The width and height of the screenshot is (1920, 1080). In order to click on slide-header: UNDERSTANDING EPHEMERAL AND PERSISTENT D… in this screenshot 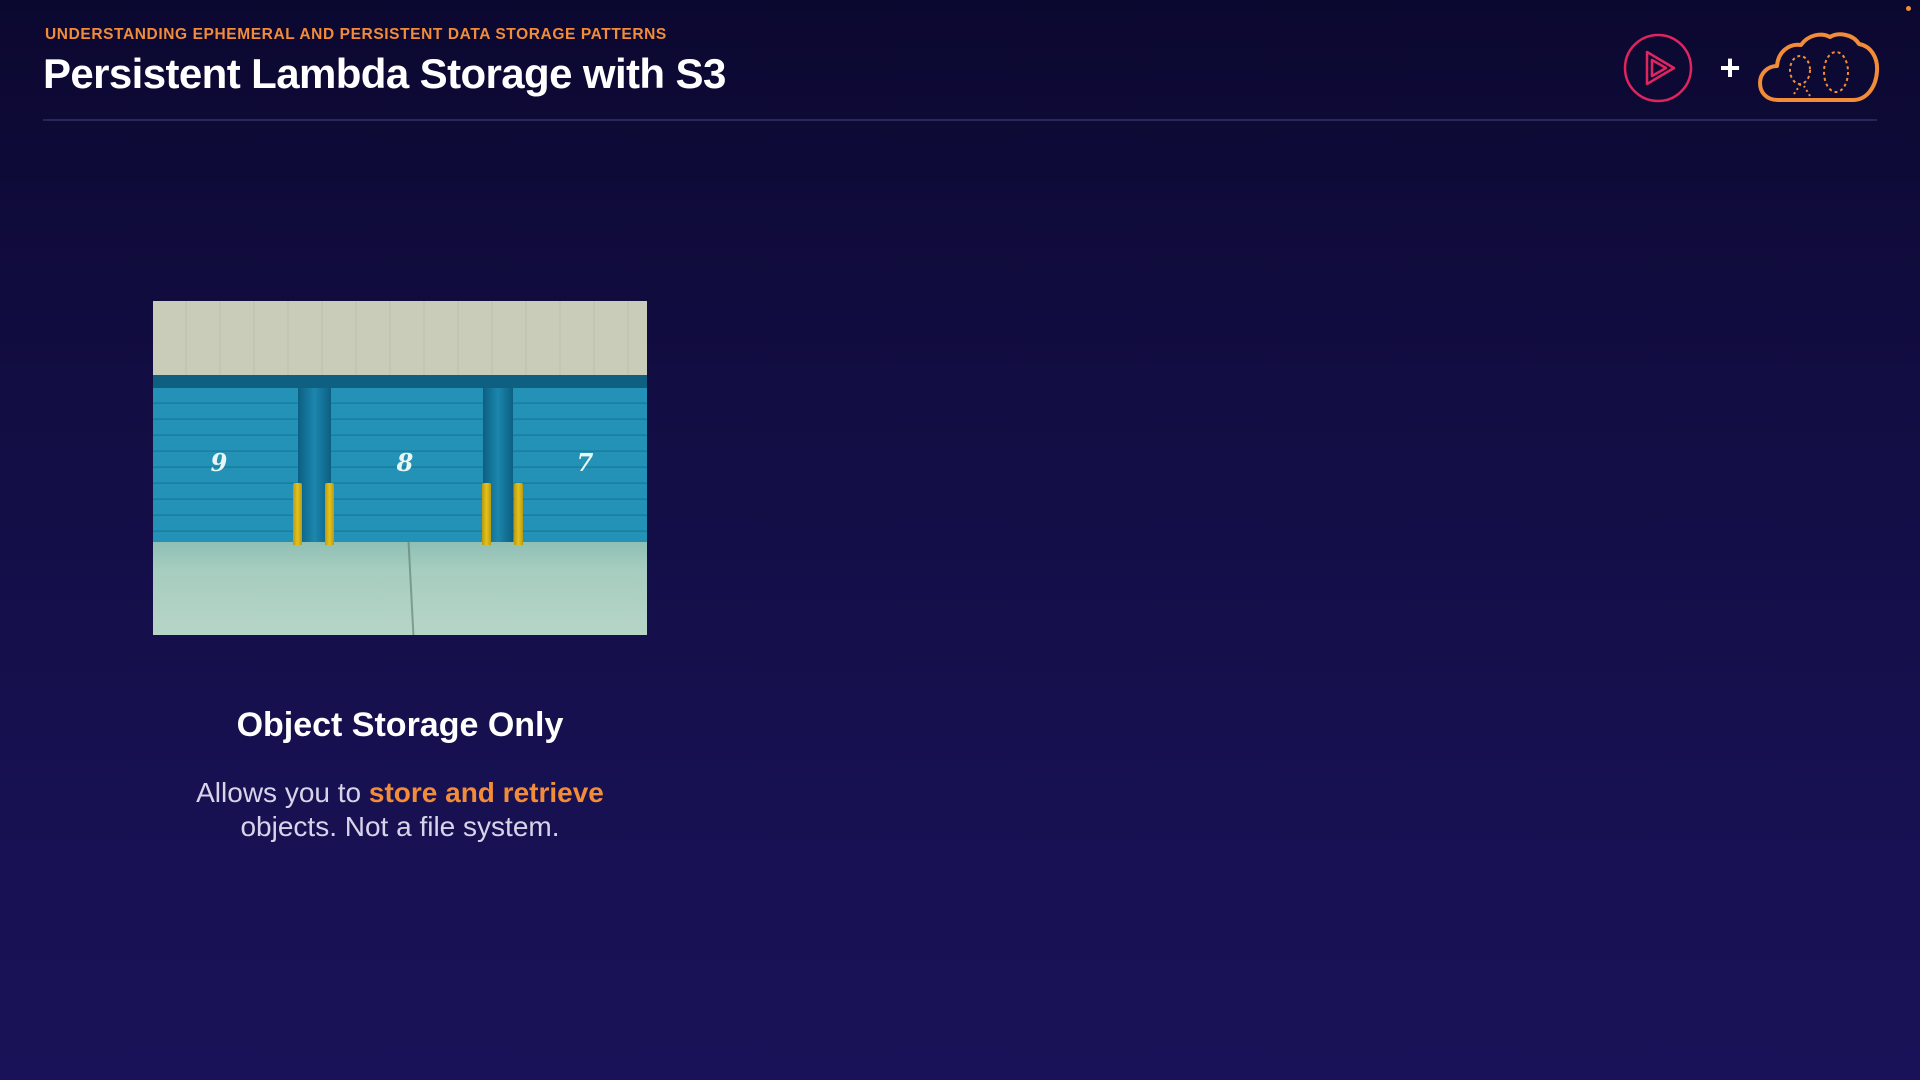, I will do `click(960, 61)`.